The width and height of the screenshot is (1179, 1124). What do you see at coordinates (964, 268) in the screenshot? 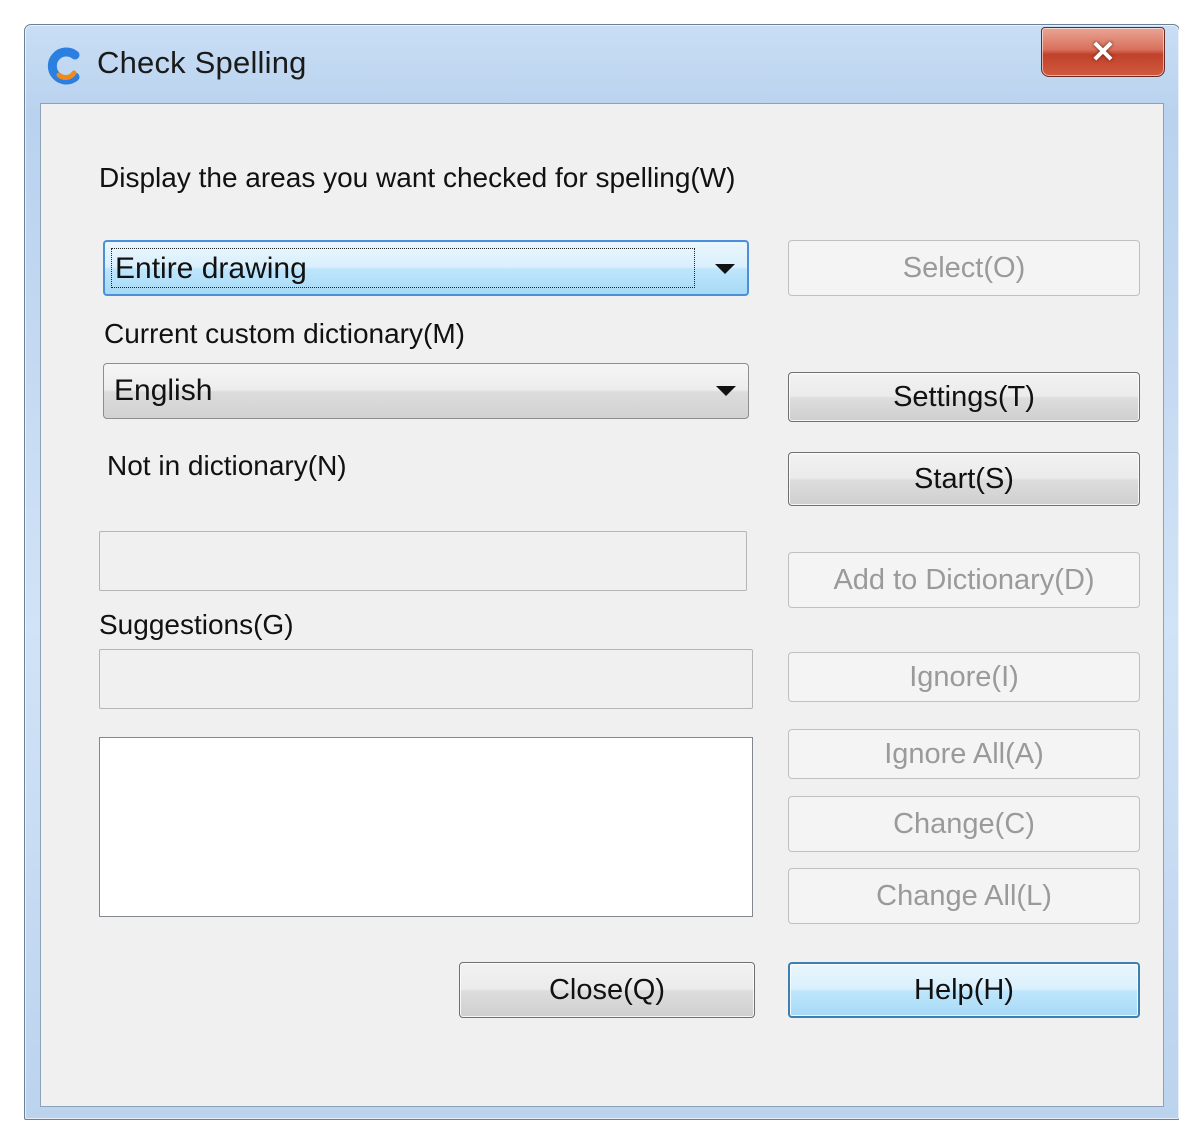
I see `select-button: Select(O)` at bounding box center [964, 268].